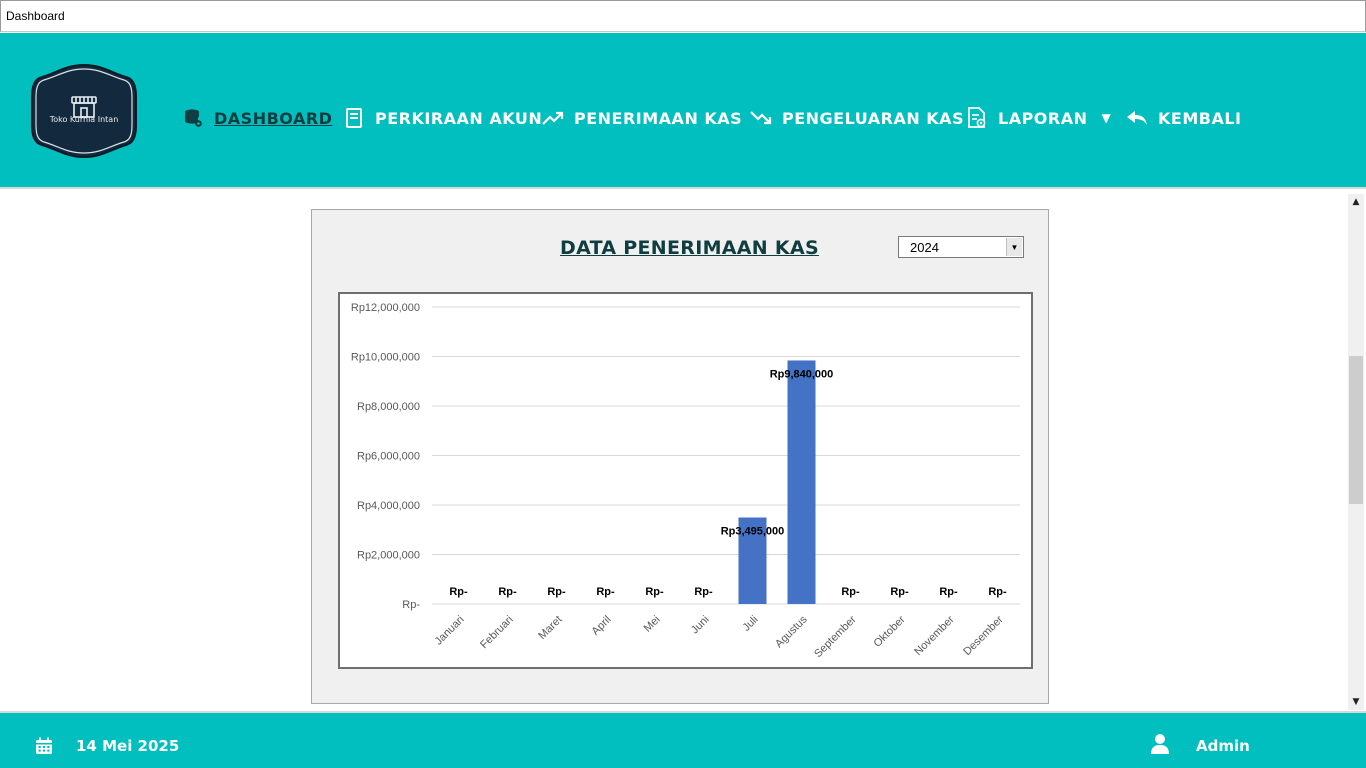 The height and width of the screenshot is (768, 1366). I want to click on nav-pengeluaran-kas: PENGELUARAN KAS, so click(857, 118).